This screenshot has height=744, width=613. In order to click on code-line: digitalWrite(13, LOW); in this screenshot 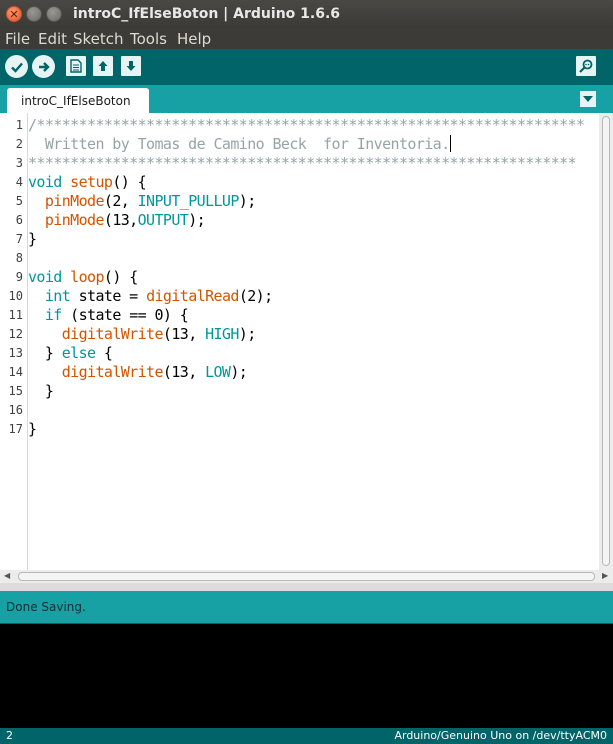, I will do `click(138, 372)`.